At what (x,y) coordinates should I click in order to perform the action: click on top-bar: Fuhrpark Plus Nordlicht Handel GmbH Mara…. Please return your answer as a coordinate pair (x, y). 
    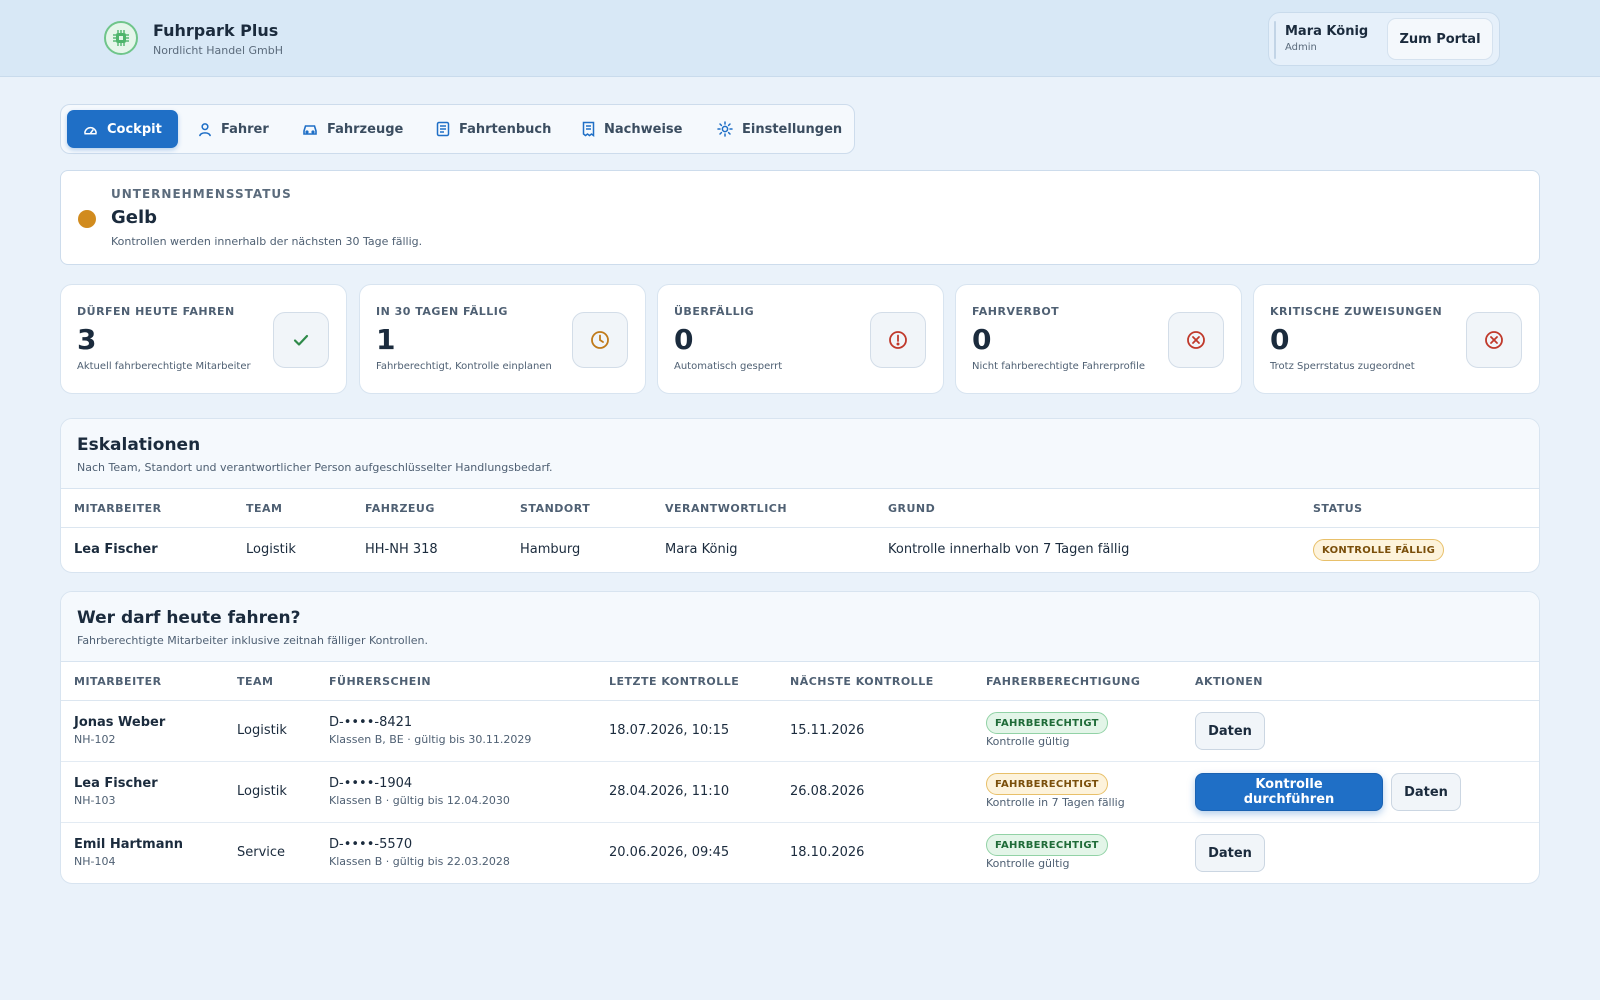
    Looking at the image, I should click on (800, 38).